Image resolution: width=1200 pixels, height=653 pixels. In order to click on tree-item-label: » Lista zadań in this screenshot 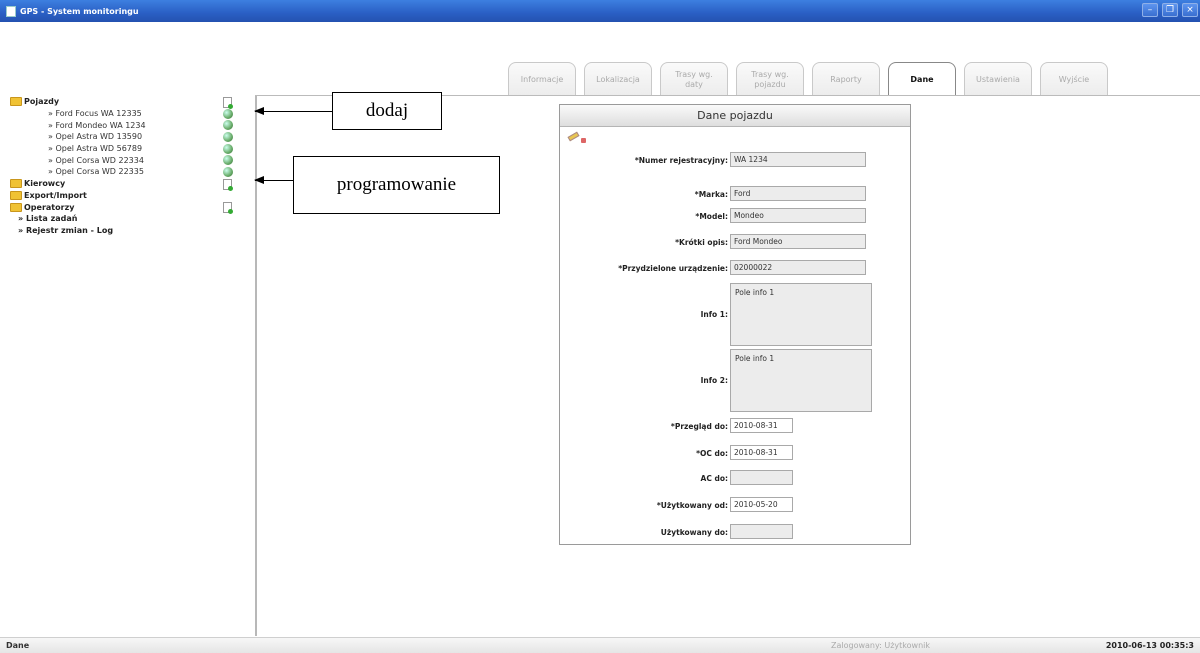, I will do `click(48, 219)`.